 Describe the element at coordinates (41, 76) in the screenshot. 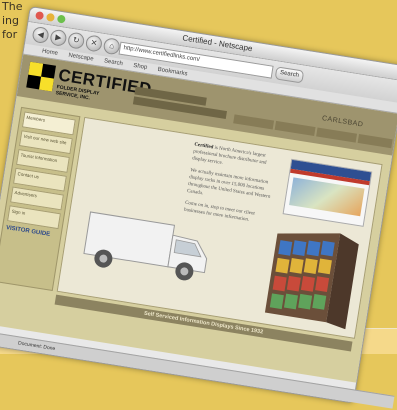

I see `certified-logo-icon` at that location.